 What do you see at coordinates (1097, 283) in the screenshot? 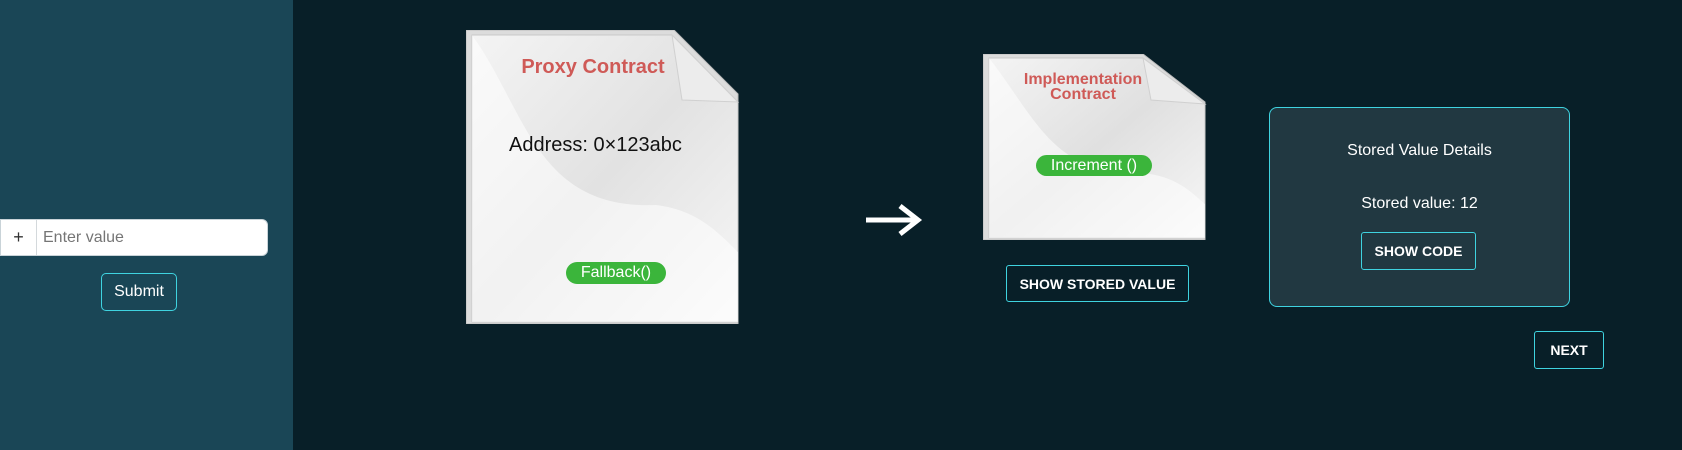
I see `show-stored-value-button: SHOW STORED VALUE` at bounding box center [1097, 283].